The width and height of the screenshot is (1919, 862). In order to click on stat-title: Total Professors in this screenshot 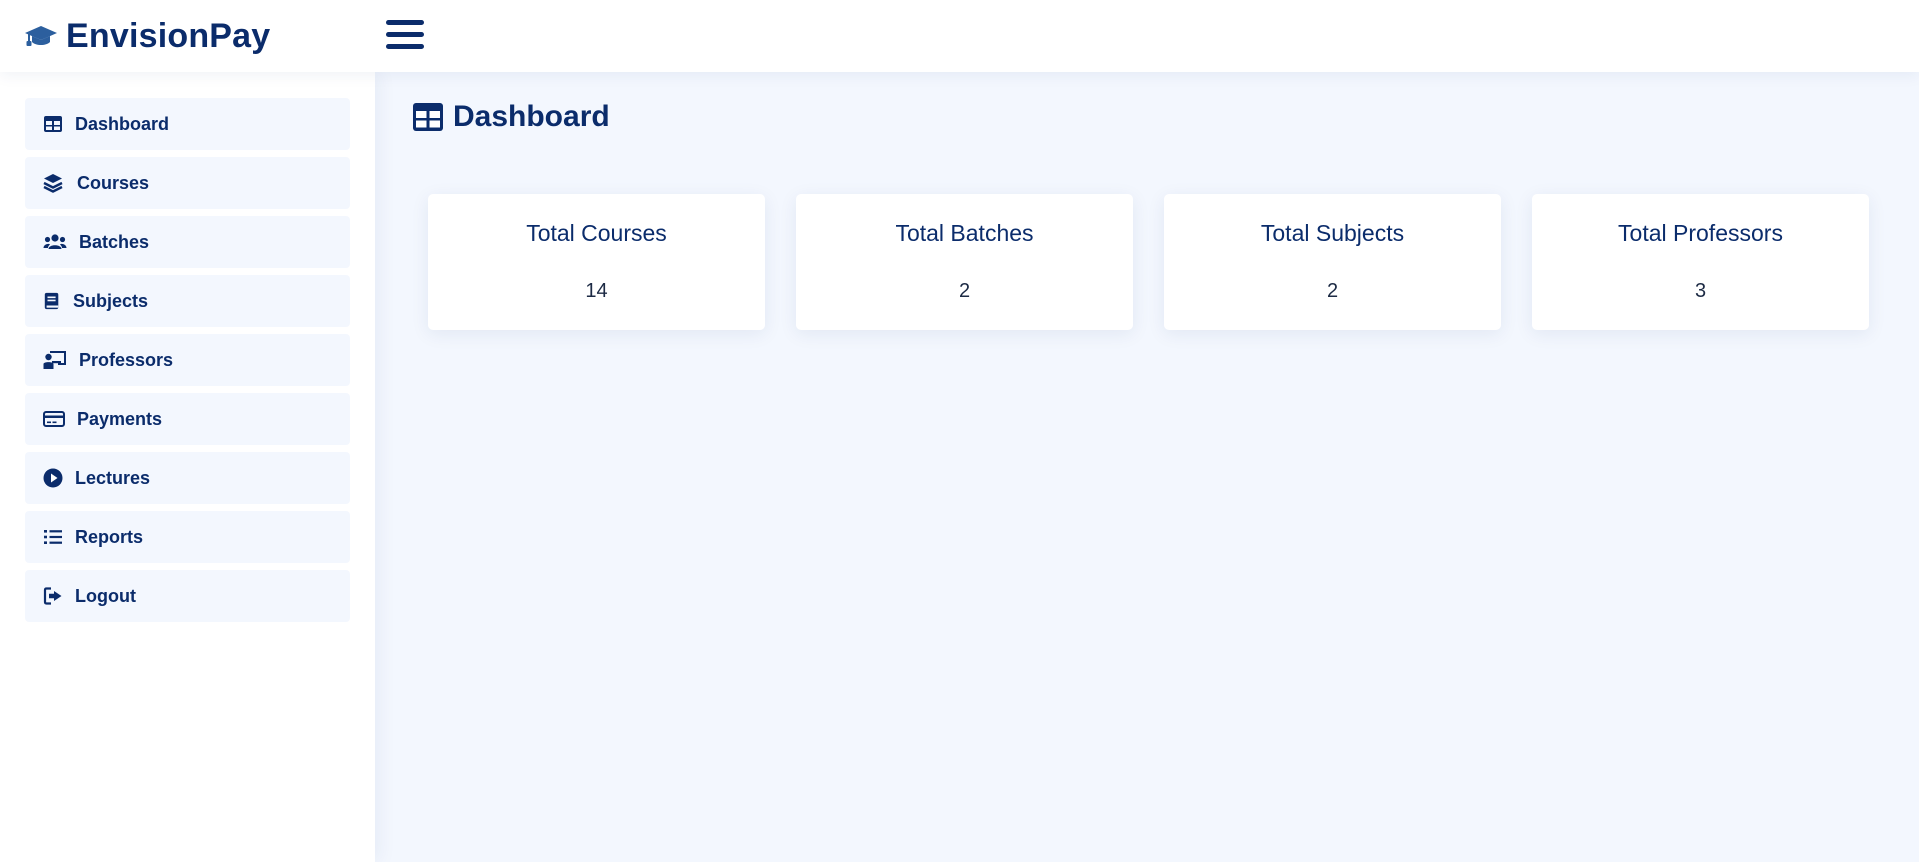, I will do `click(1700, 233)`.